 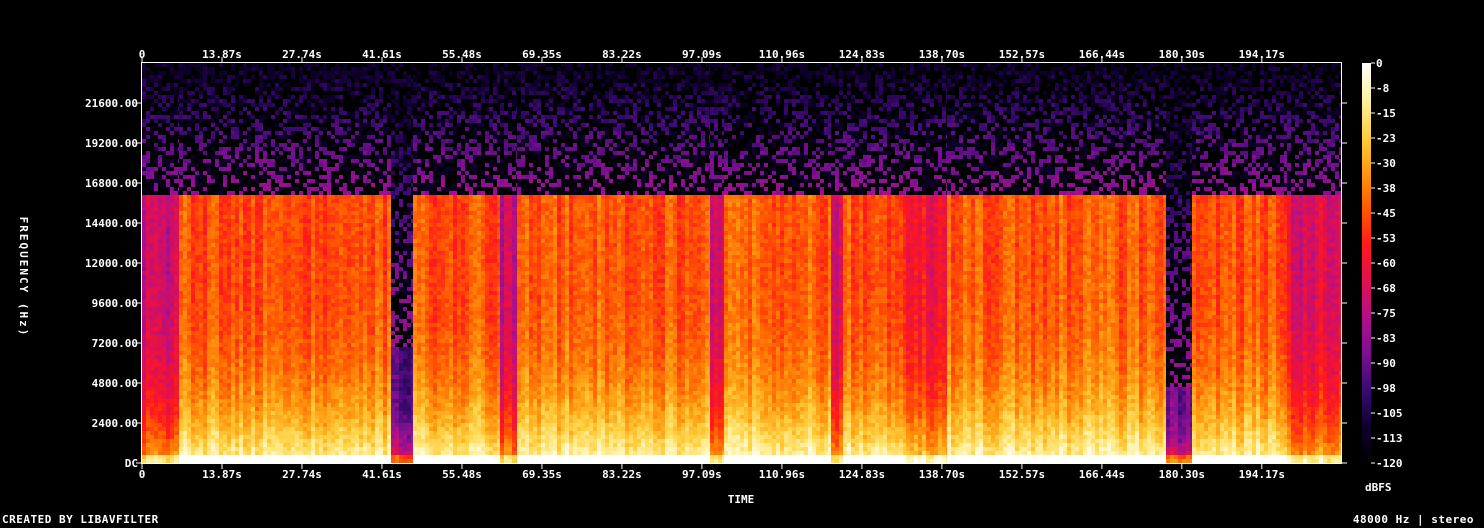 I want to click on x-tick-label-top: 27.74s, so click(x=302, y=54).